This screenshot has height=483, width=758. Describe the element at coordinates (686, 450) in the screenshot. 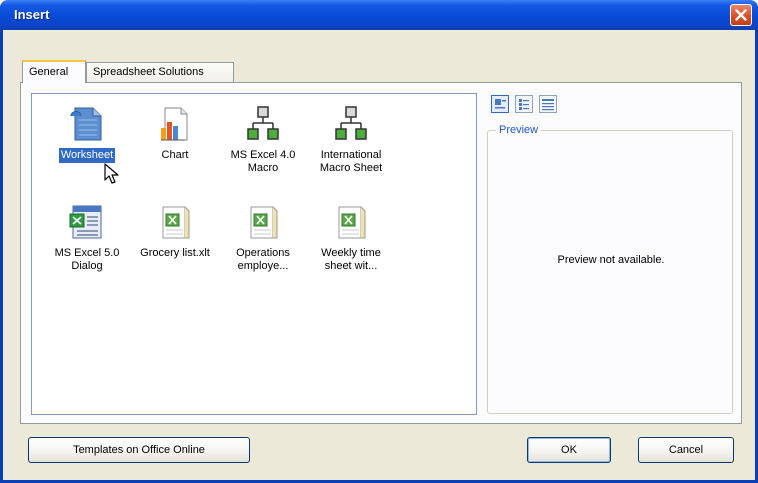

I see `cancel-button: Cancel` at that location.